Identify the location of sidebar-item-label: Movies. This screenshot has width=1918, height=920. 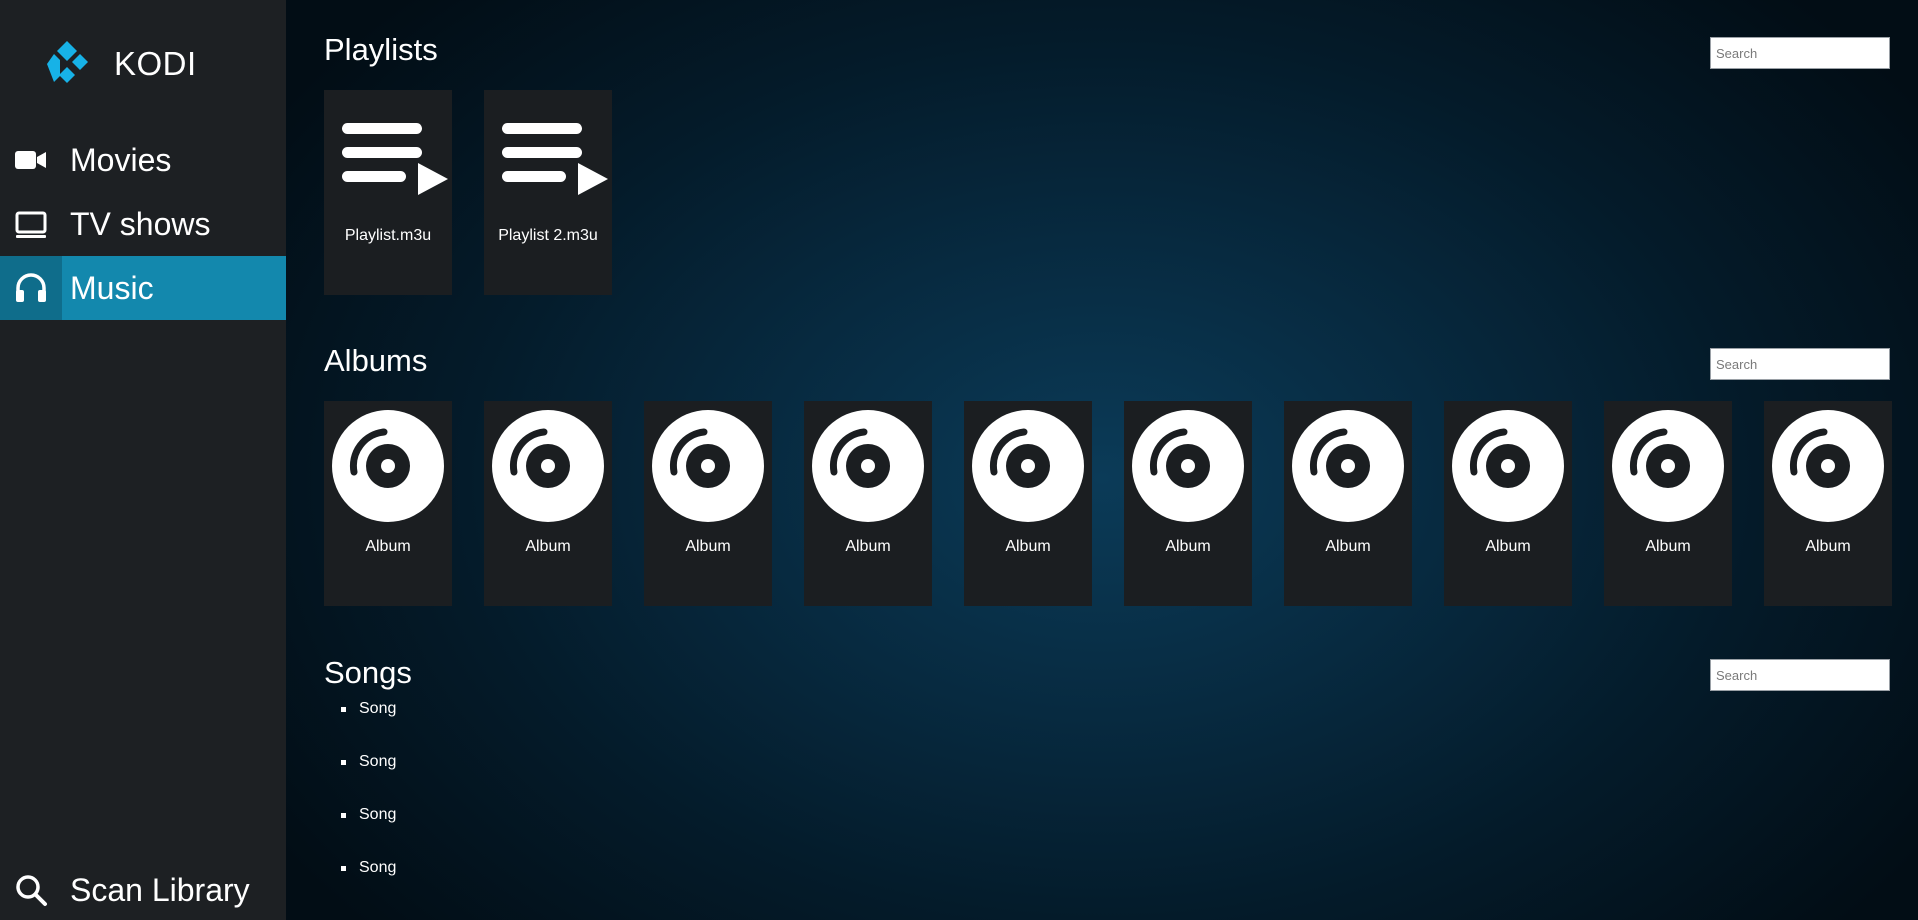
(121, 159).